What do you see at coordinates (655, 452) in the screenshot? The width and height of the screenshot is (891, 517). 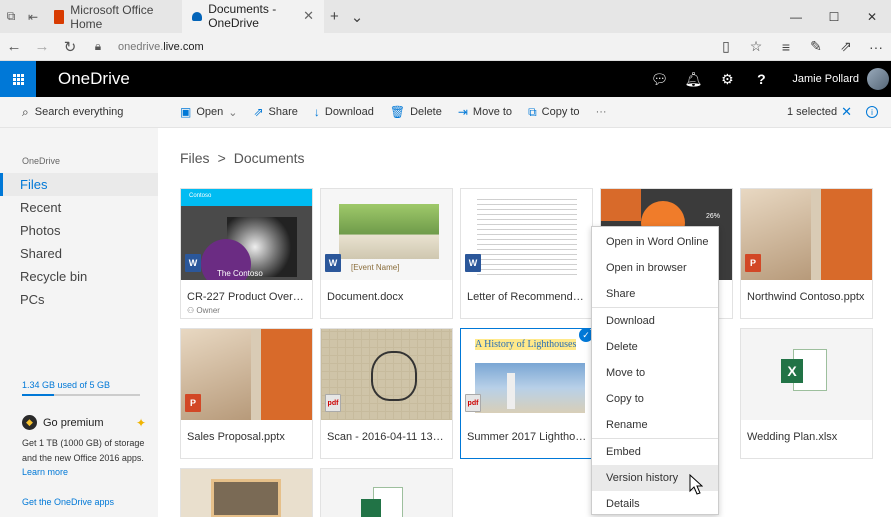 I see `menu-item-embed: Embed` at bounding box center [655, 452].